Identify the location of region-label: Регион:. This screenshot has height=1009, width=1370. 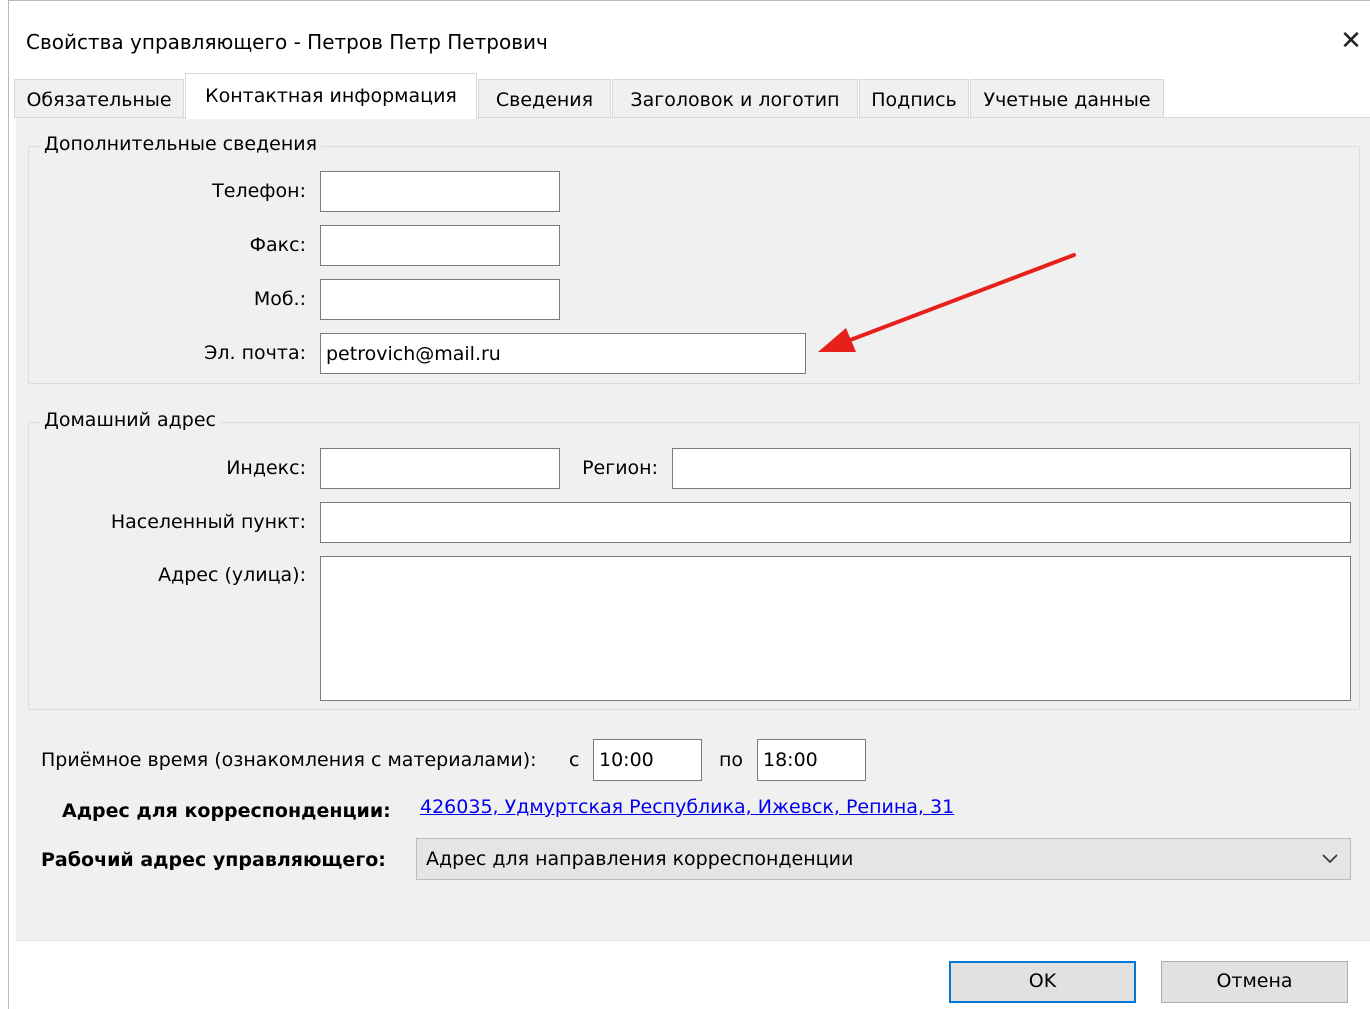
(620, 468).